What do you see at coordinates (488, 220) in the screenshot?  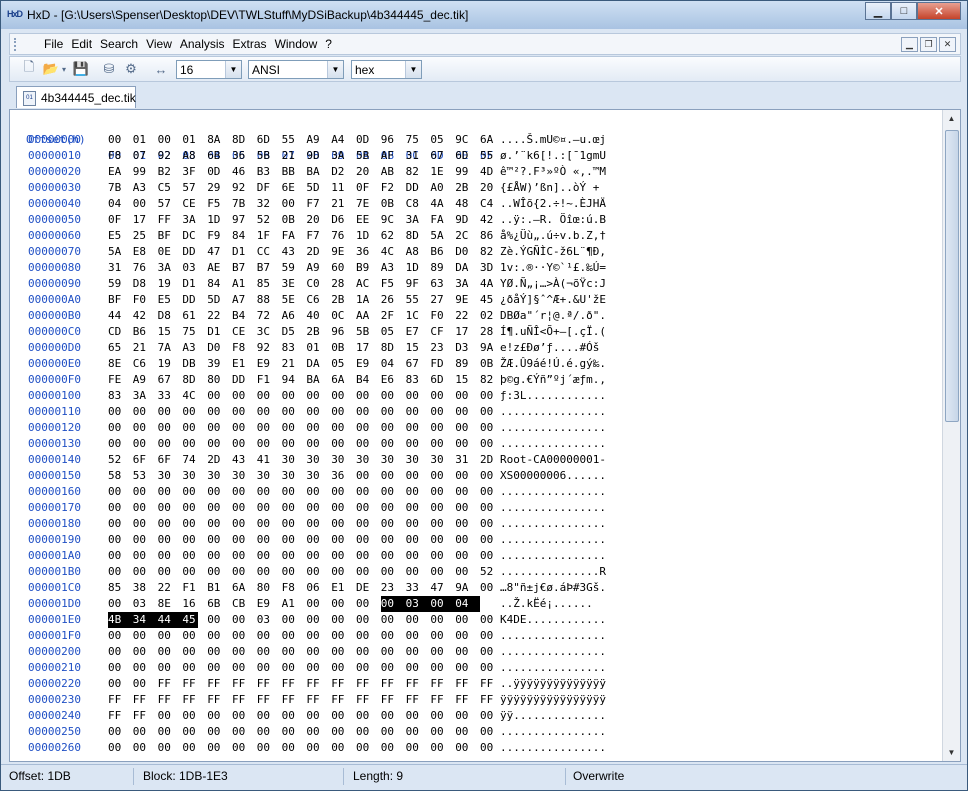 I see `hex-byte: 42` at bounding box center [488, 220].